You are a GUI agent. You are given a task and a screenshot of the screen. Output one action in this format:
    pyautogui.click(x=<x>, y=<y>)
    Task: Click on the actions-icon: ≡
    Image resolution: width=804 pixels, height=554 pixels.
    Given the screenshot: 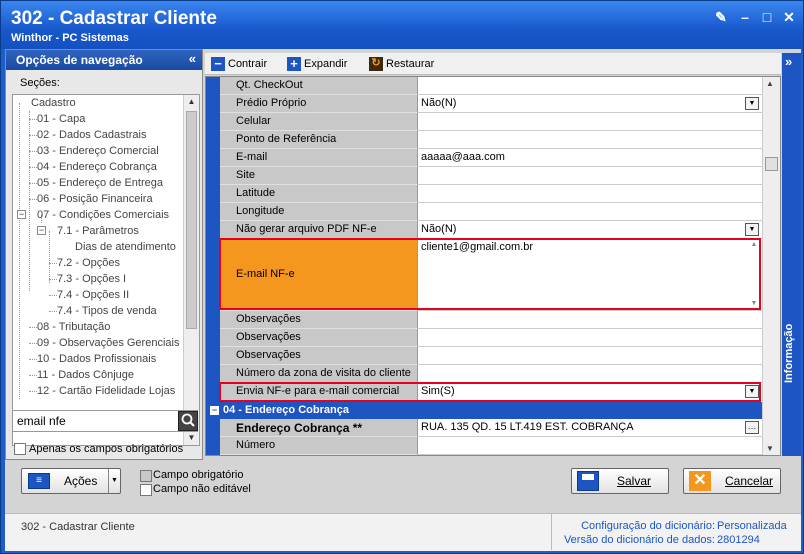 What is the action you would take?
    pyautogui.click(x=39, y=481)
    